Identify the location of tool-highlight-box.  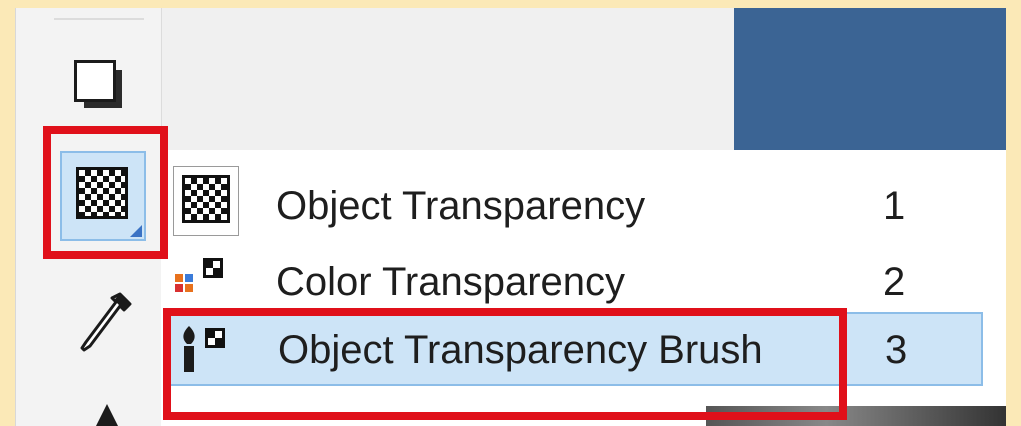
(105, 192).